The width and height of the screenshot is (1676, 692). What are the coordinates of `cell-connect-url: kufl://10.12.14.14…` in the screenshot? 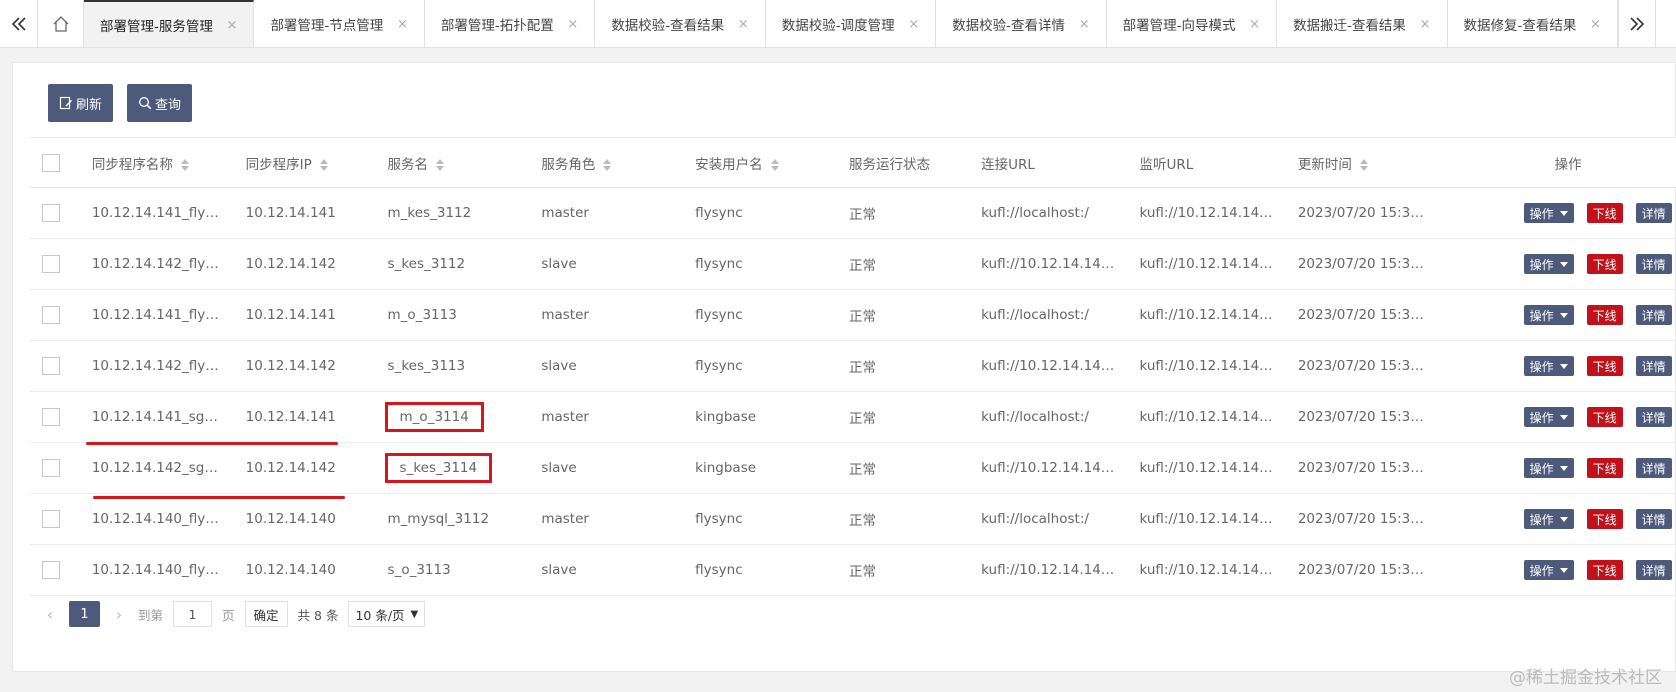 It's located at (1047, 264).